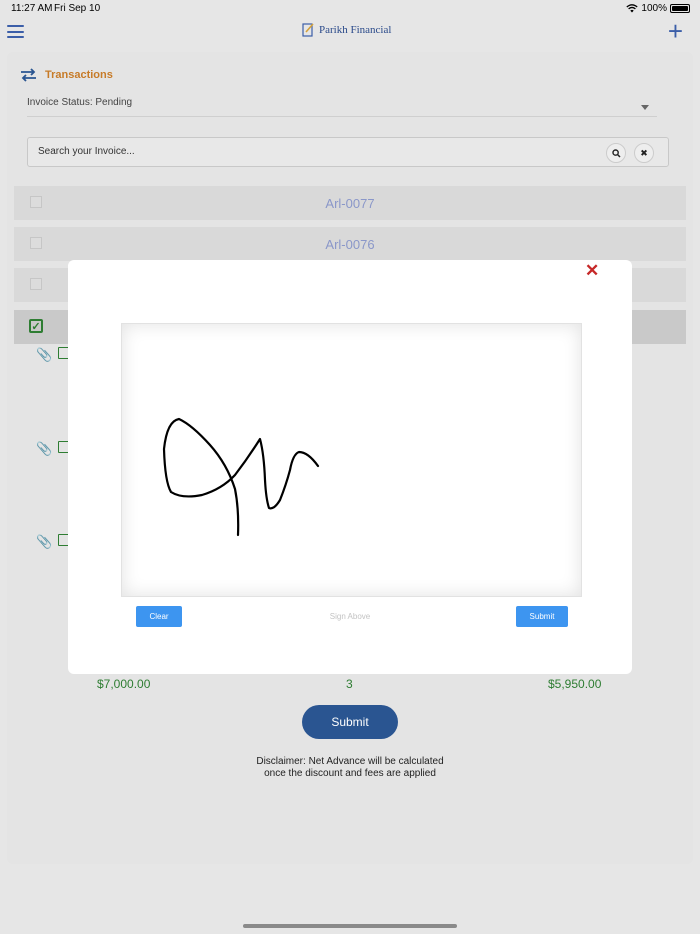 This screenshot has width=700, height=934. I want to click on signature-submit-button: Submit, so click(542, 616).